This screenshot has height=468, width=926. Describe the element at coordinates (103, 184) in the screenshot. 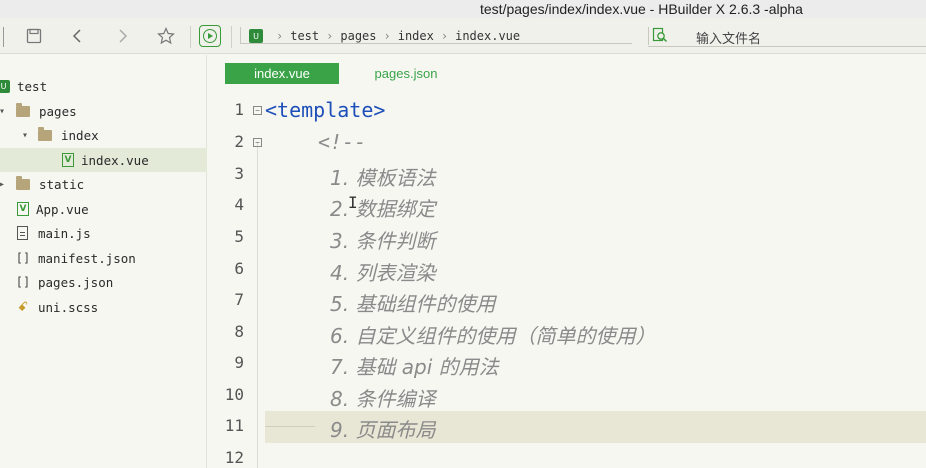

I see `tree-item-static: ▸ static` at that location.